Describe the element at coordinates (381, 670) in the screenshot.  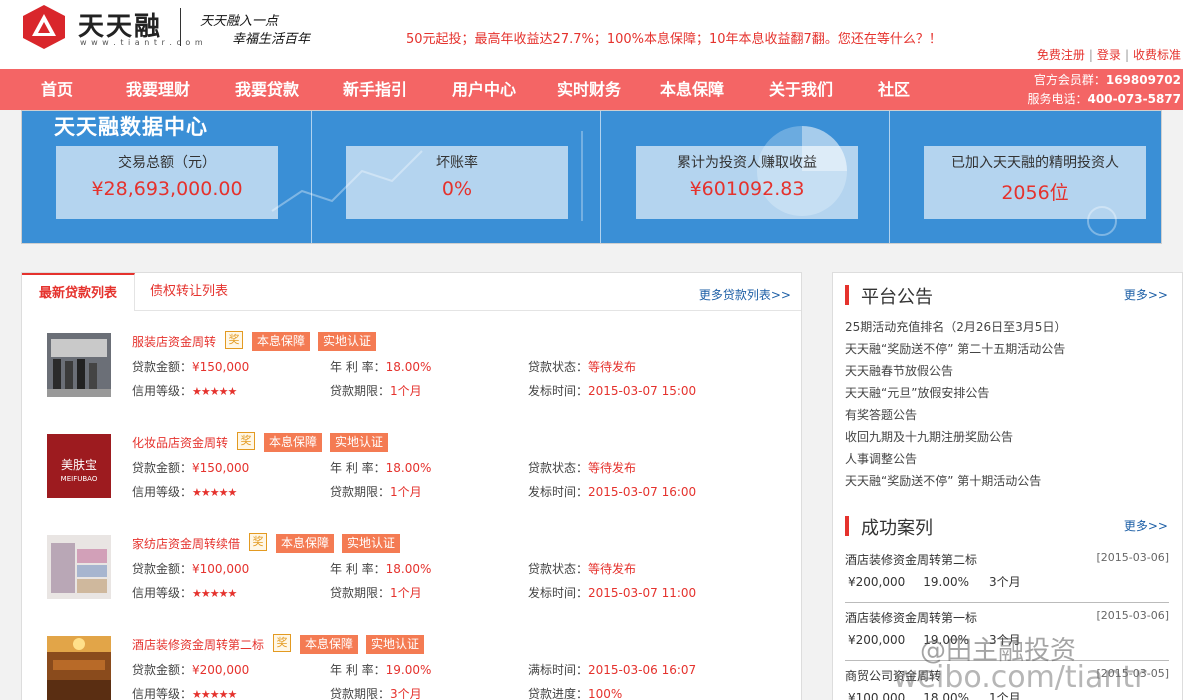
I see `loan-rate: 年 利 率：19.00%` at that location.